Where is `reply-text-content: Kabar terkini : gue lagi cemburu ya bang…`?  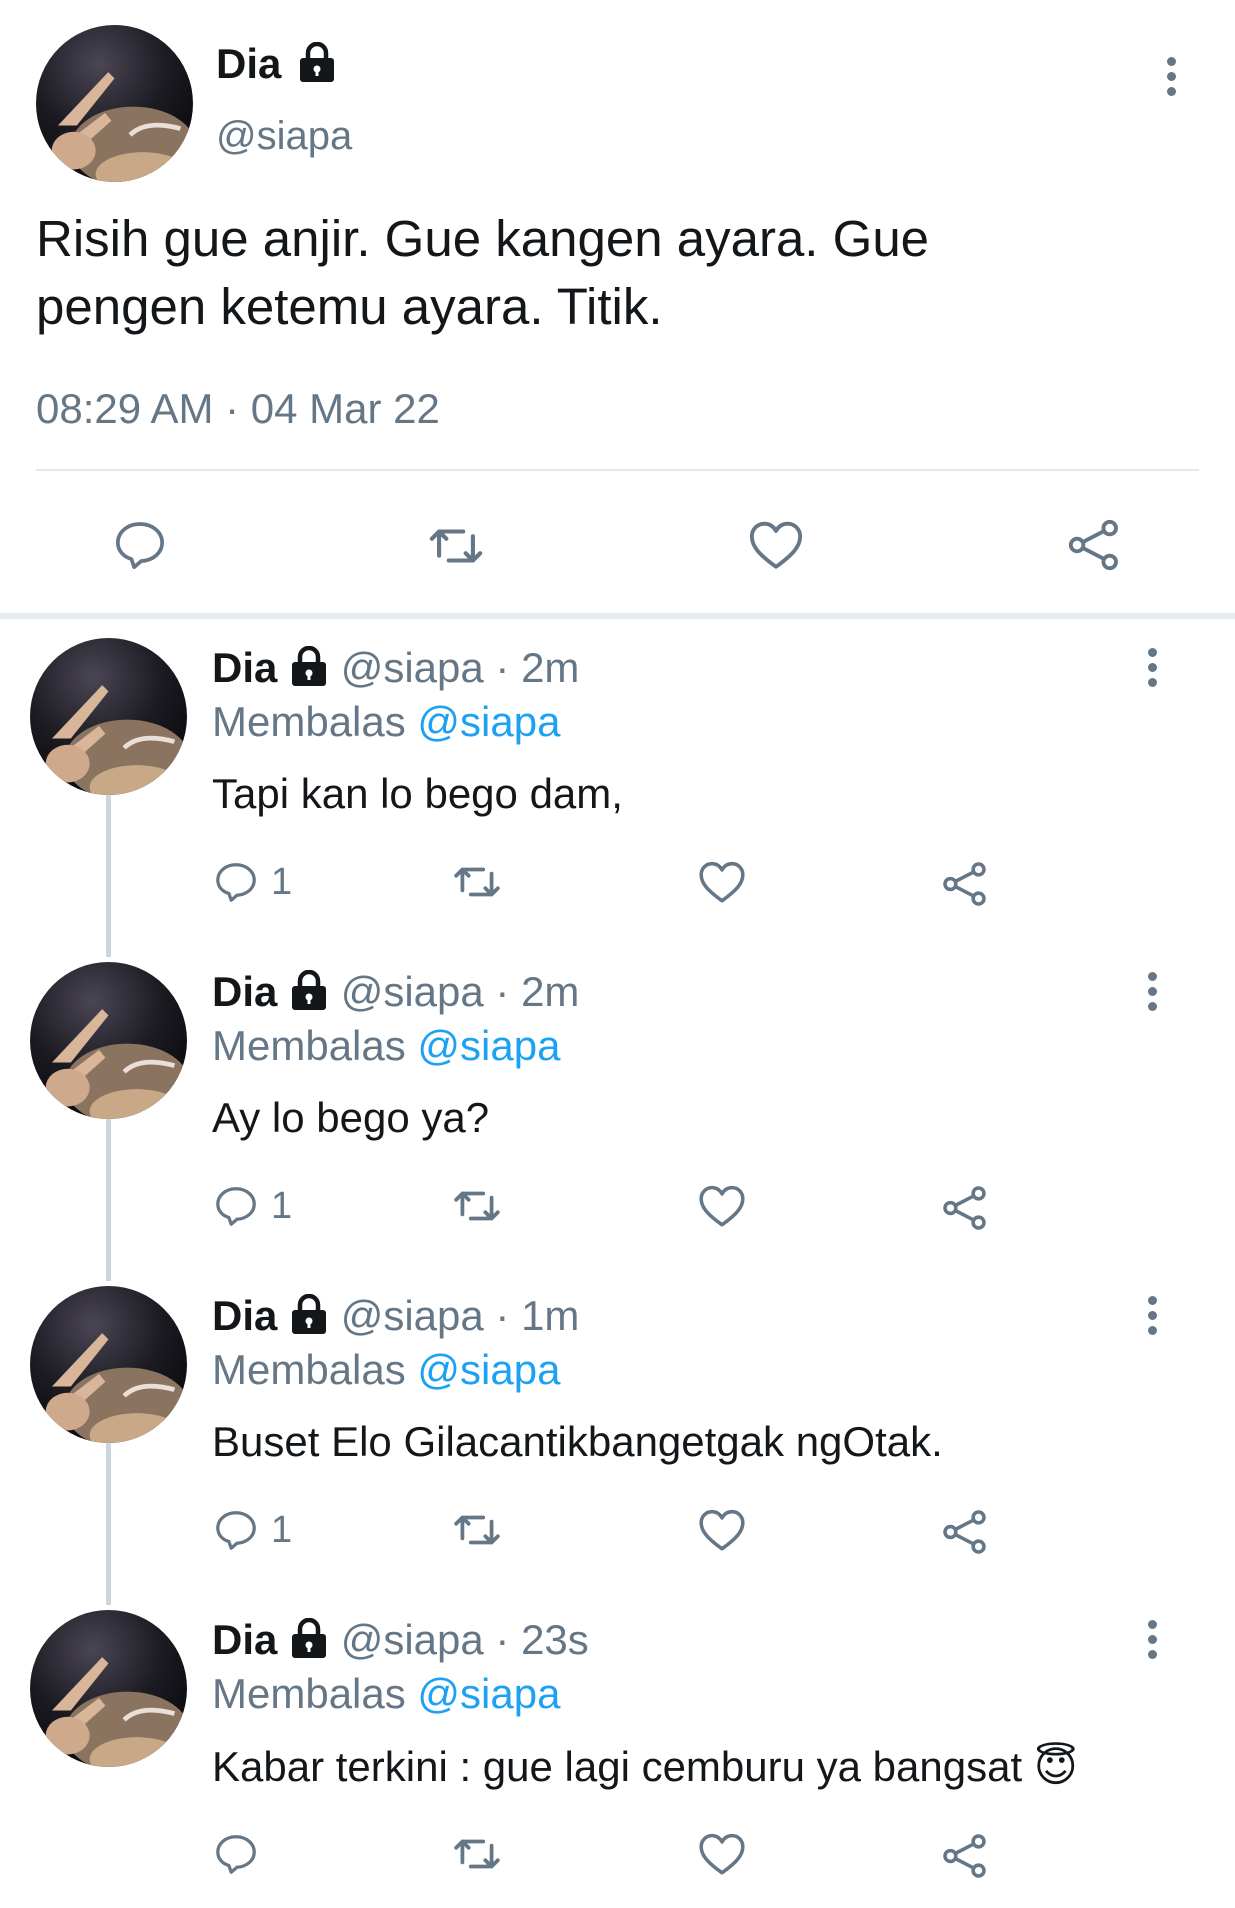
reply-text-content: Kabar terkini : gue lagi cemburu ya bang… is located at coordinates (617, 1766).